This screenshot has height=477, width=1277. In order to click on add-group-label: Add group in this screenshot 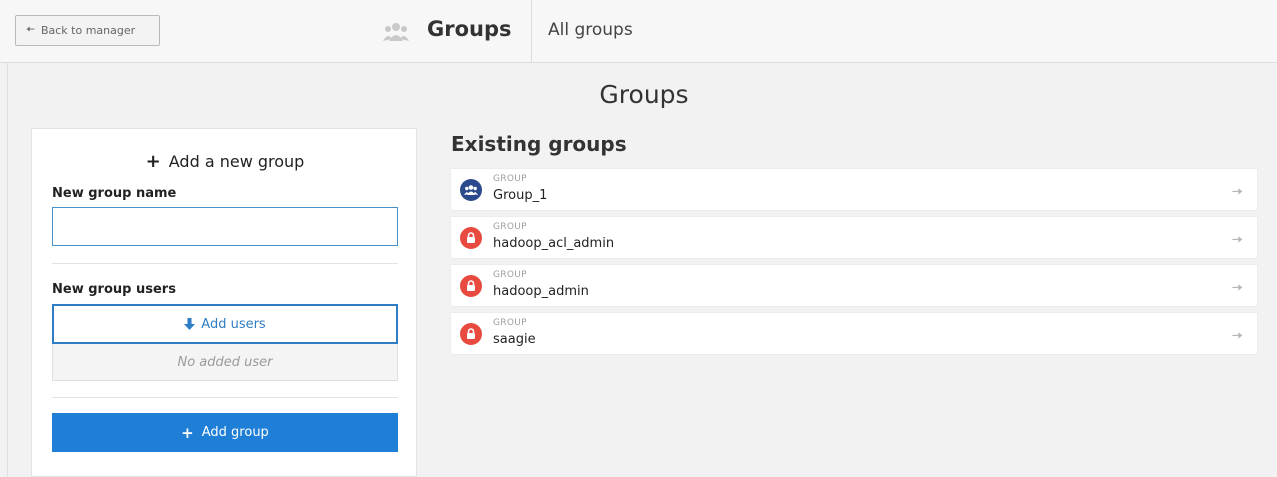, I will do `click(235, 432)`.